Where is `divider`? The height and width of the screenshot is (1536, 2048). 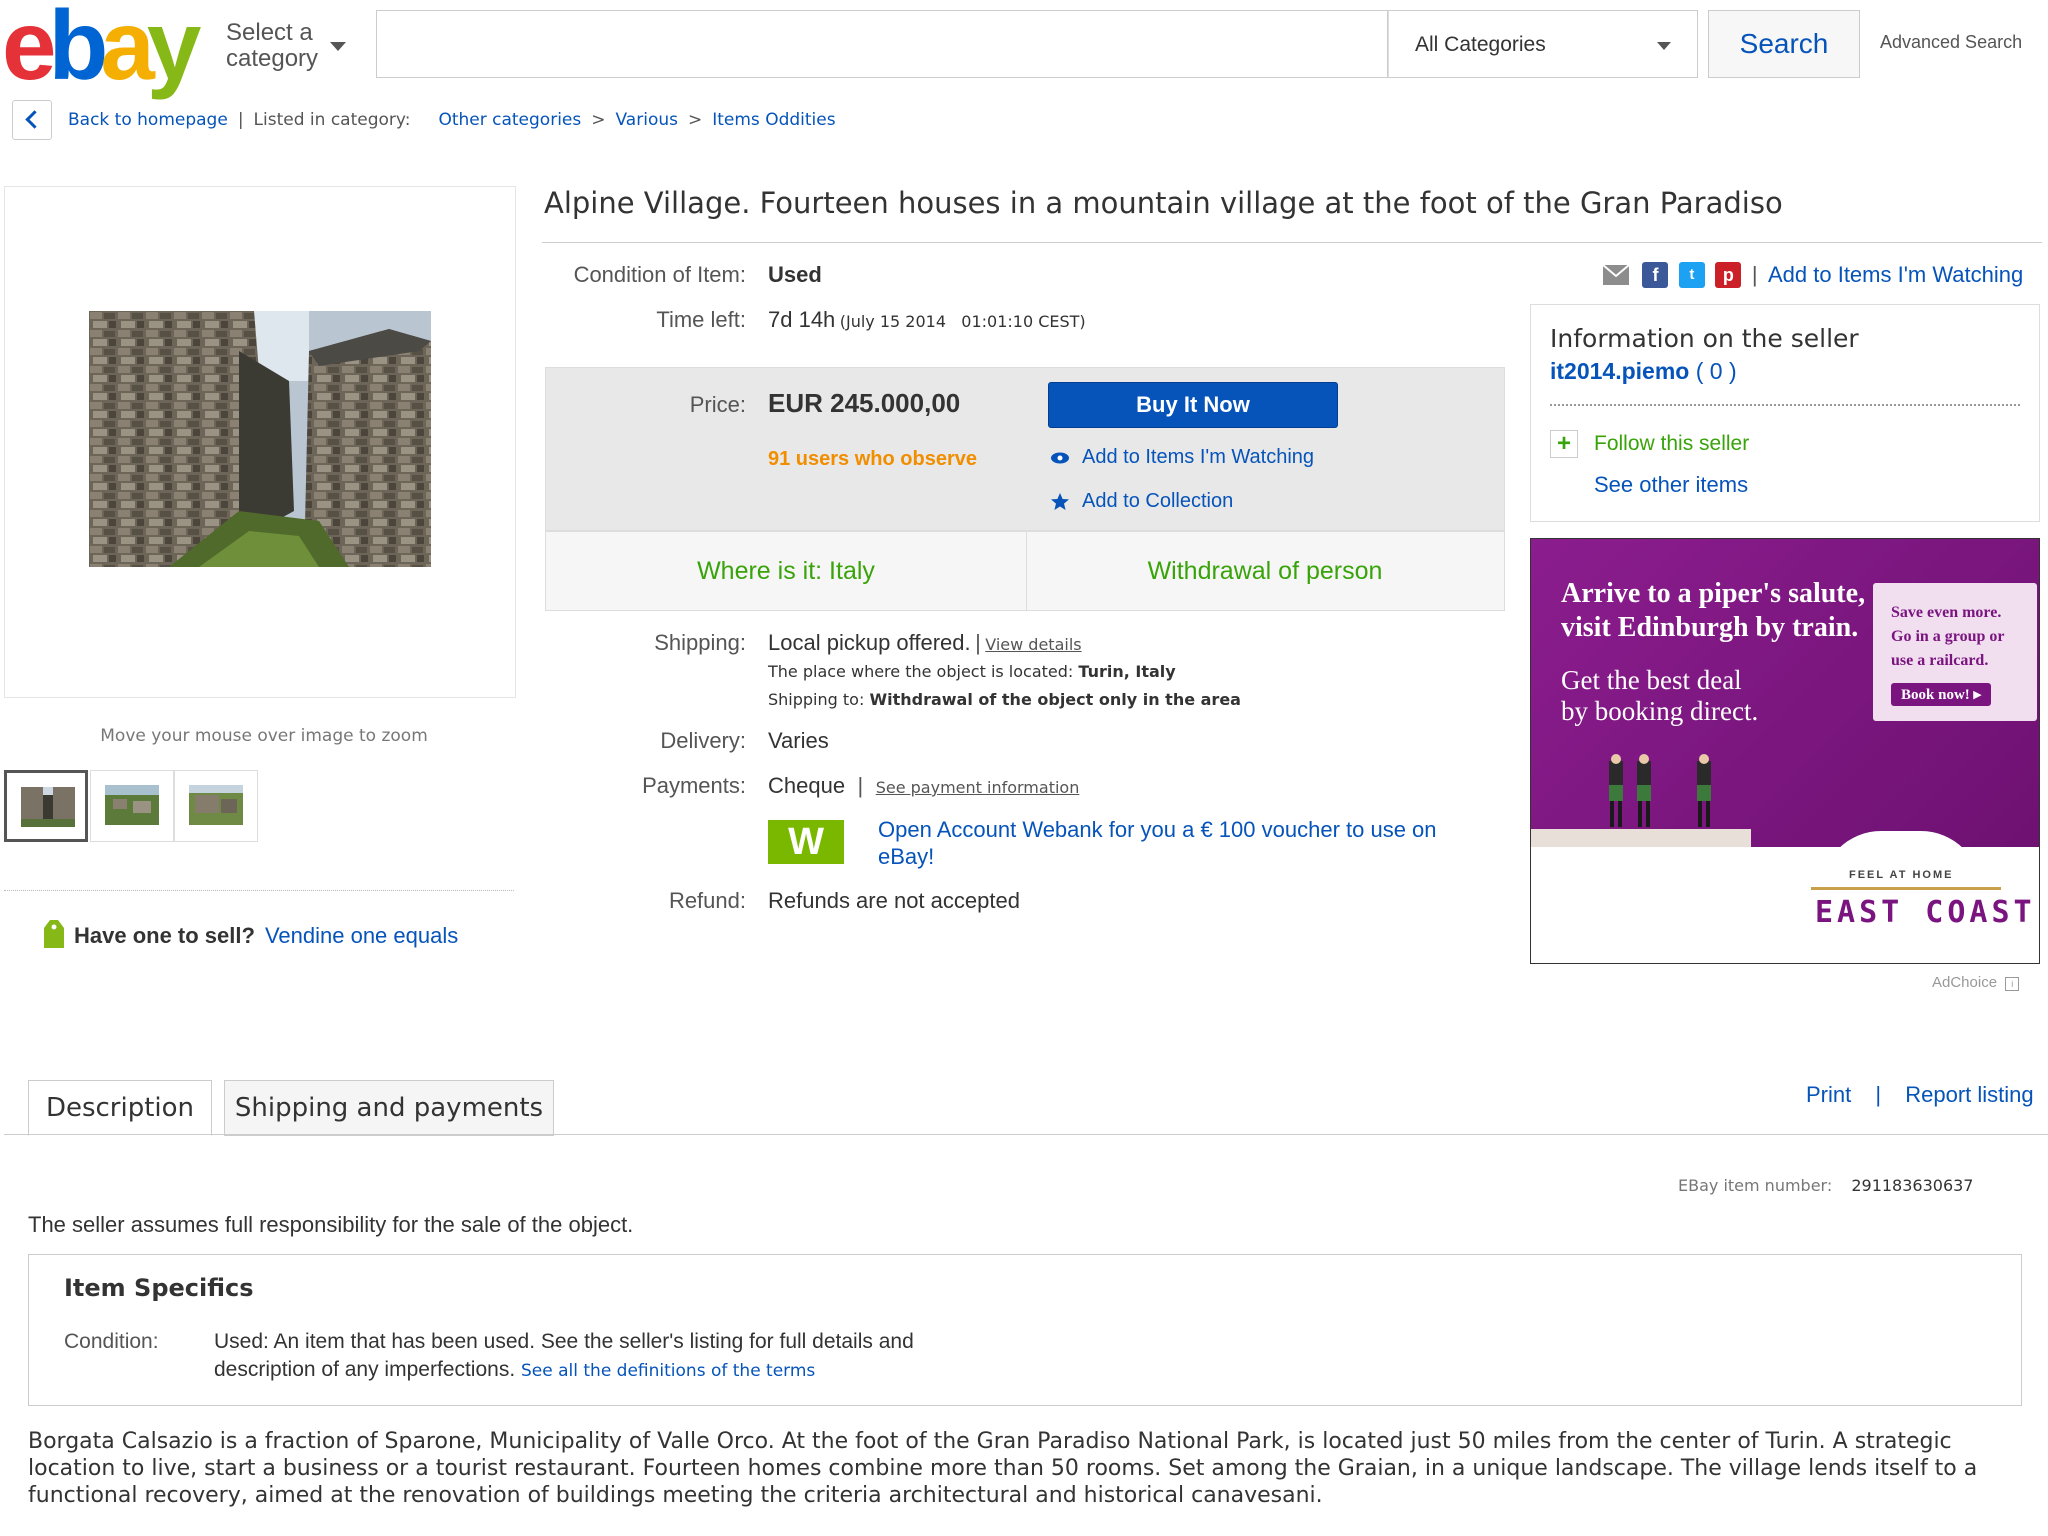 divider is located at coordinates (1785, 405).